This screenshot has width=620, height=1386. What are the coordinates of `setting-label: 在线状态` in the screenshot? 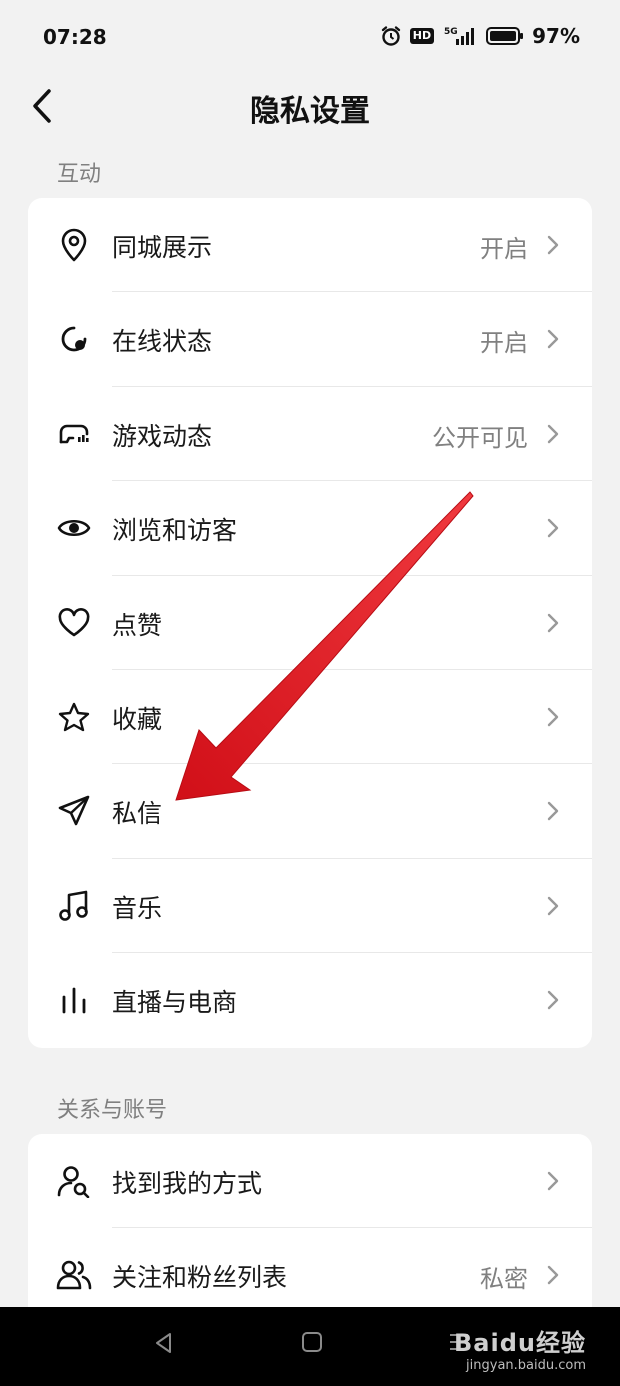 It's located at (162, 342).